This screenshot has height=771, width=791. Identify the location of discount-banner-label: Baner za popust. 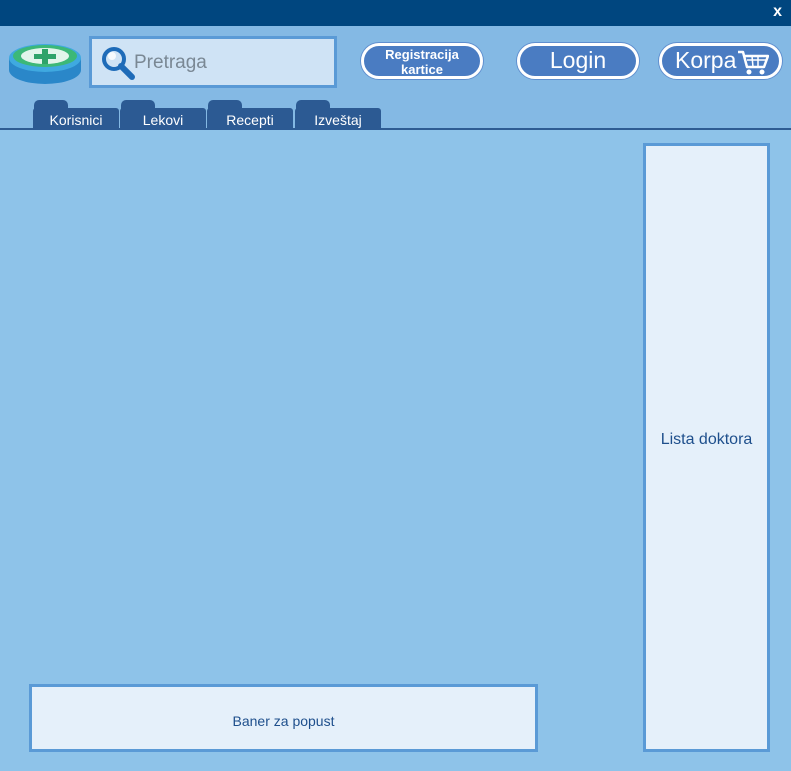
(283, 721).